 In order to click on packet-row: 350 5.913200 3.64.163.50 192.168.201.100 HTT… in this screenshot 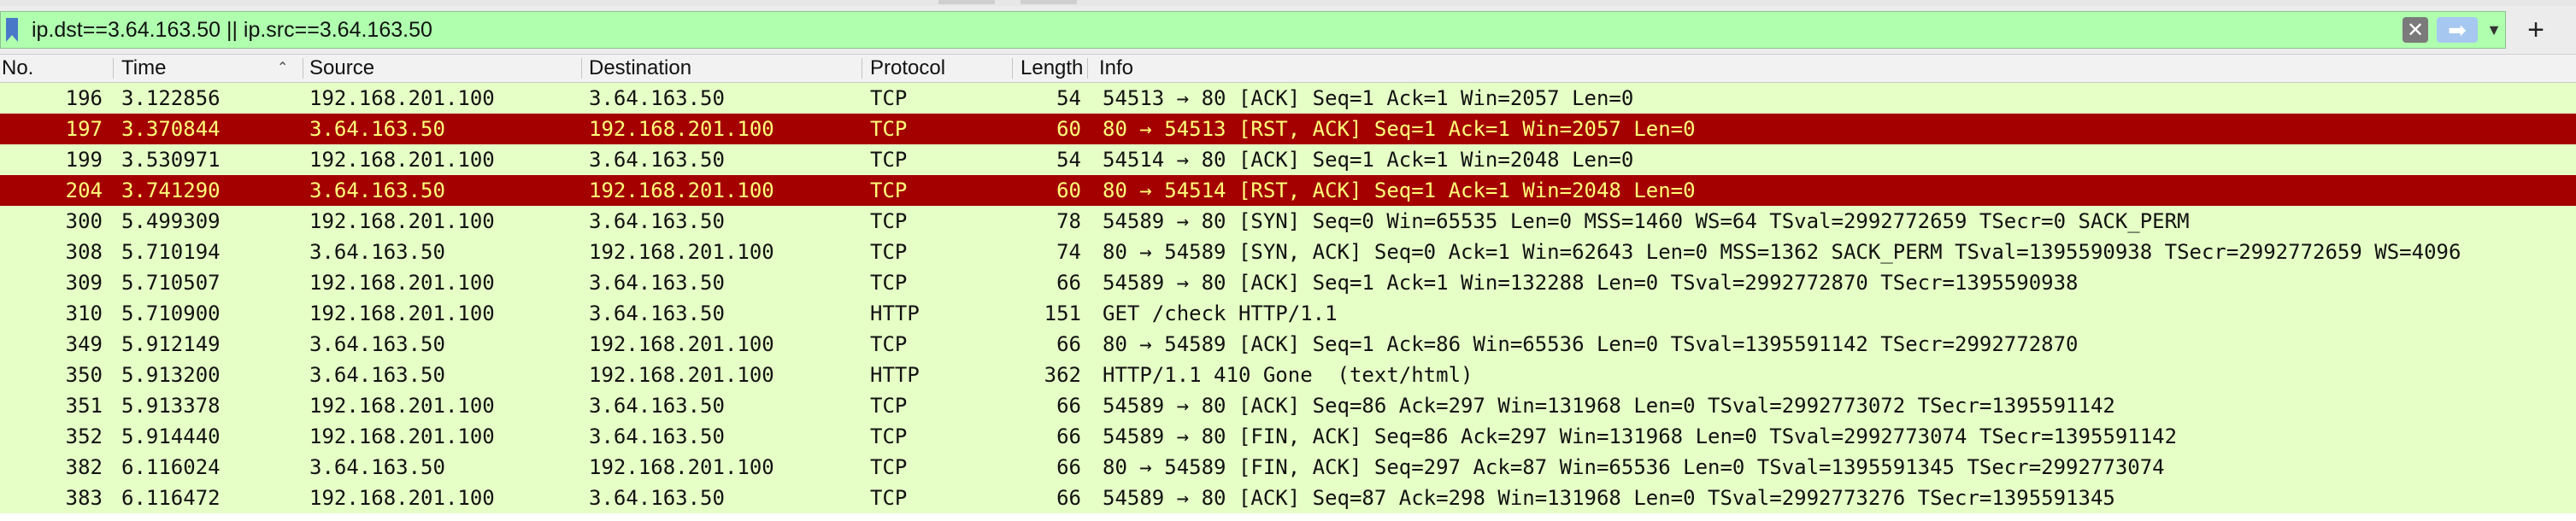, I will do `click(1288, 375)`.